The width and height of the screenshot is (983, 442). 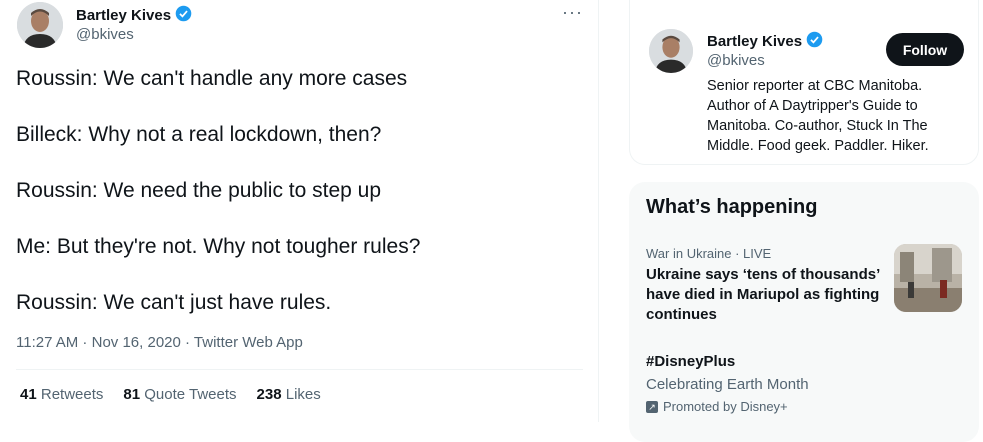 I want to click on tweet-text-line: Billeck: Why not a real lockdown, then?, so click(x=199, y=134).